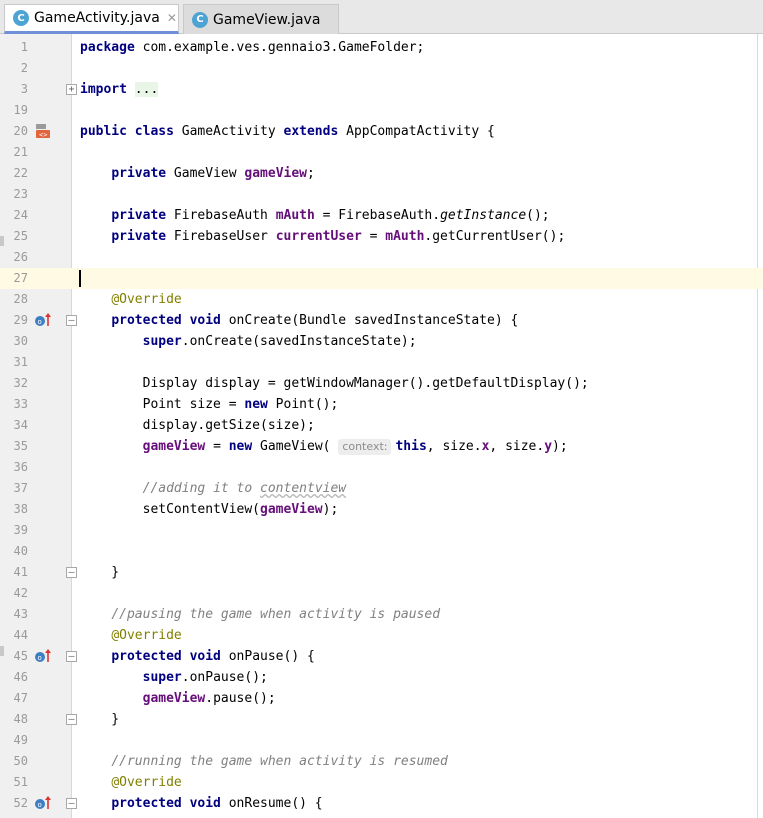  Describe the element at coordinates (209, 509) in the screenshot. I see `code-text: setContentView(gameView);` at that location.